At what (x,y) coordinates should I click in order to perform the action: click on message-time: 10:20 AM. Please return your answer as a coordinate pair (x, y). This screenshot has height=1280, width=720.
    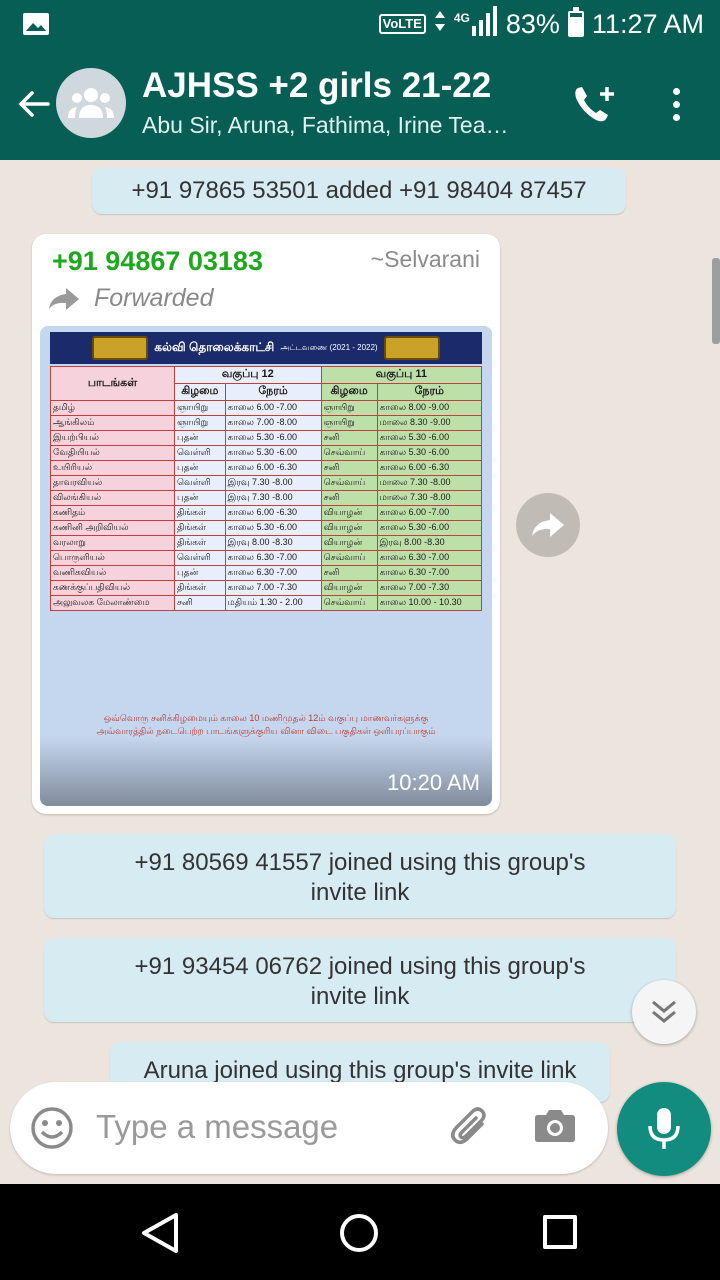
    Looking at the image, I should click on (433, 782).